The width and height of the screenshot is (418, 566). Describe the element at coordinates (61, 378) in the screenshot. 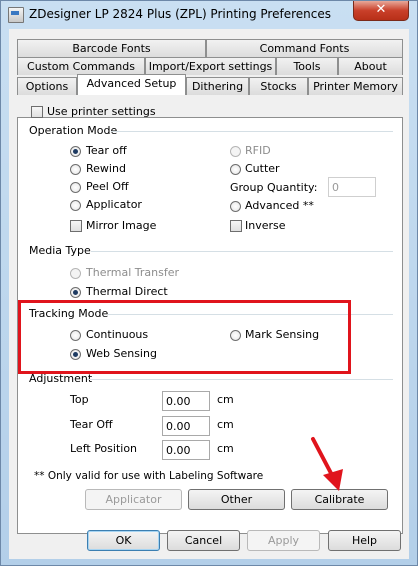

I see `adjustment-title: Adjustment` at that location.